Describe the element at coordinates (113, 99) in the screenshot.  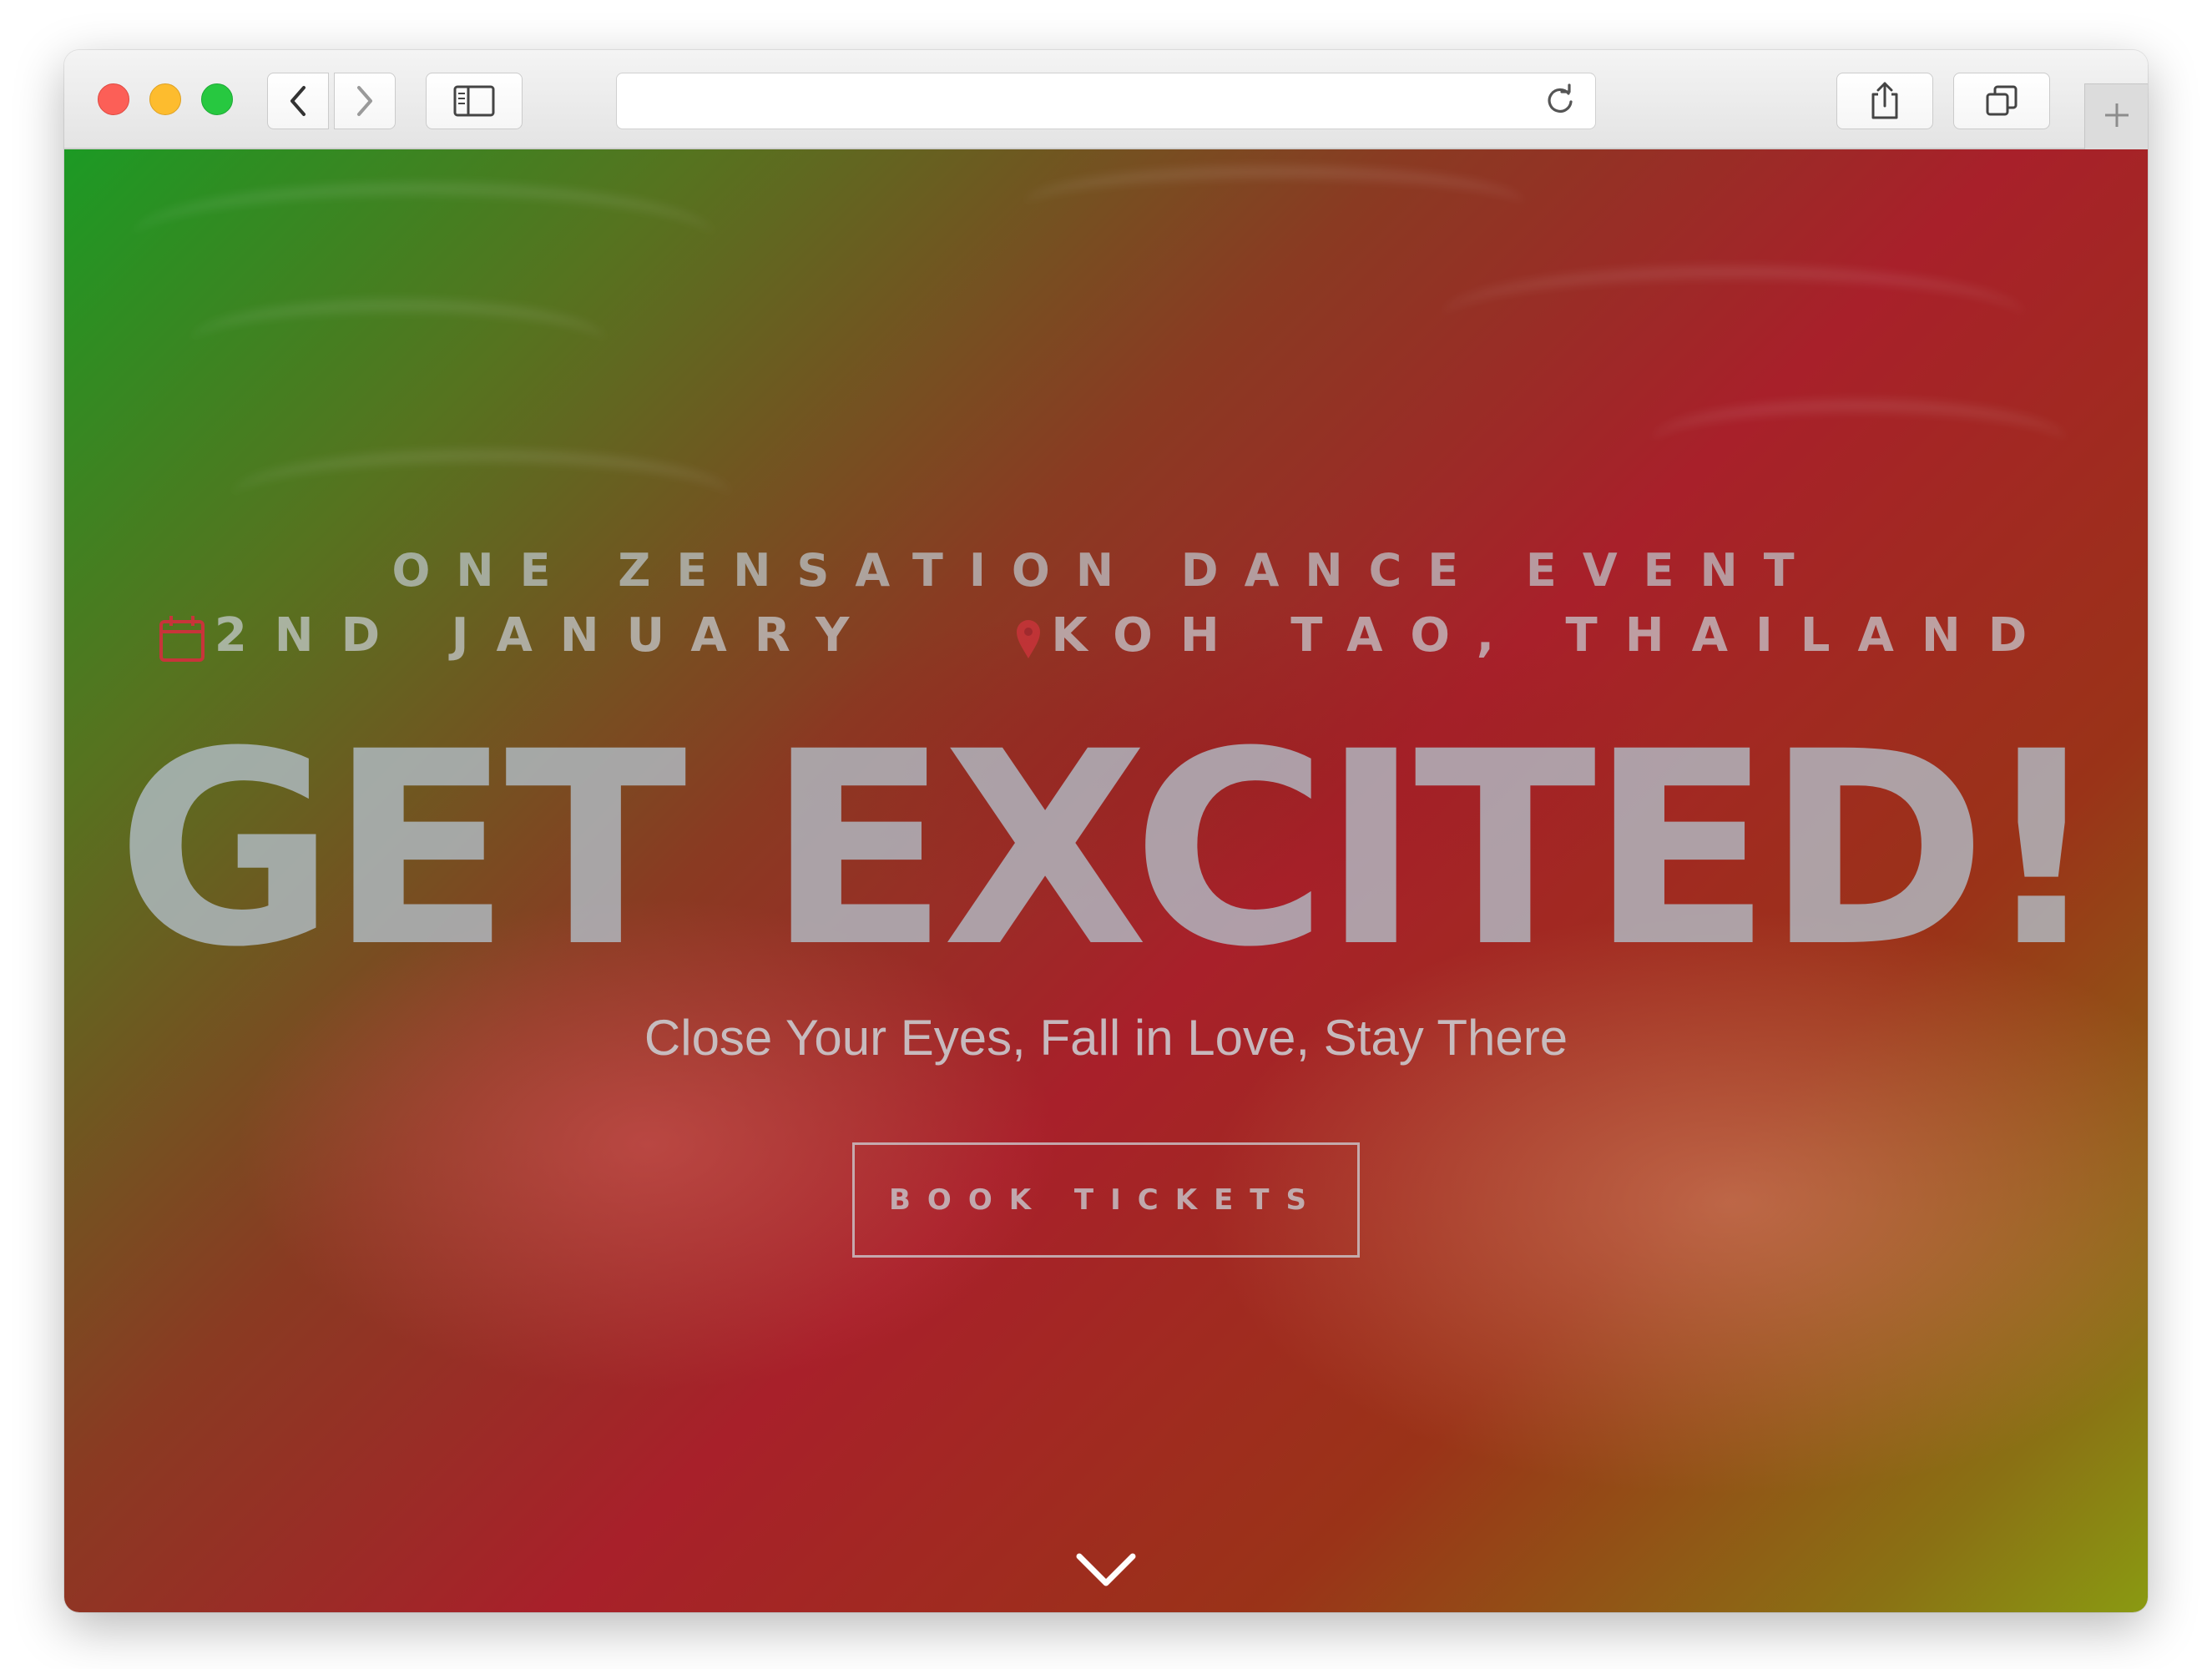
I see `close-window-button` at that location.